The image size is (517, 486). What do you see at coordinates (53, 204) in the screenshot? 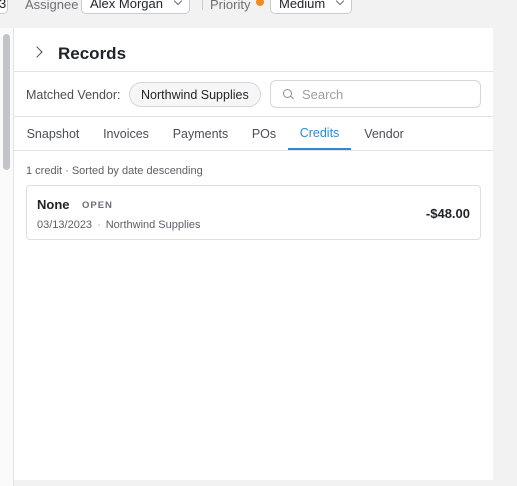
I see `credit-name: None` at bounding box center [53, 204].